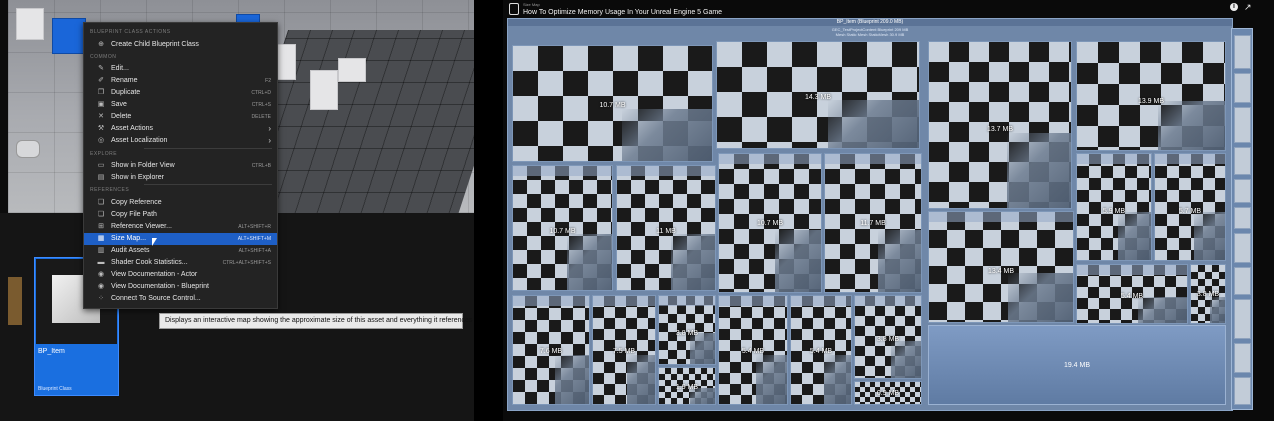  Describe the element at coordinates (101, 80) in the screenshot. I see `rename-icon: ✐` at that location.